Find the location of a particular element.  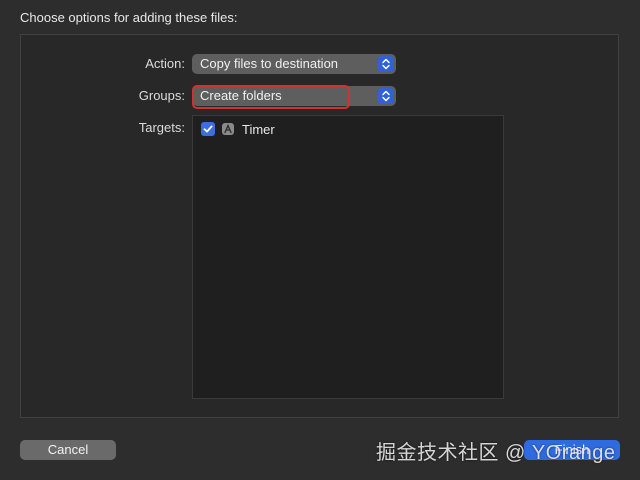

dialog-title: Choose options for adding these files: is located at coordinates (129, 17).